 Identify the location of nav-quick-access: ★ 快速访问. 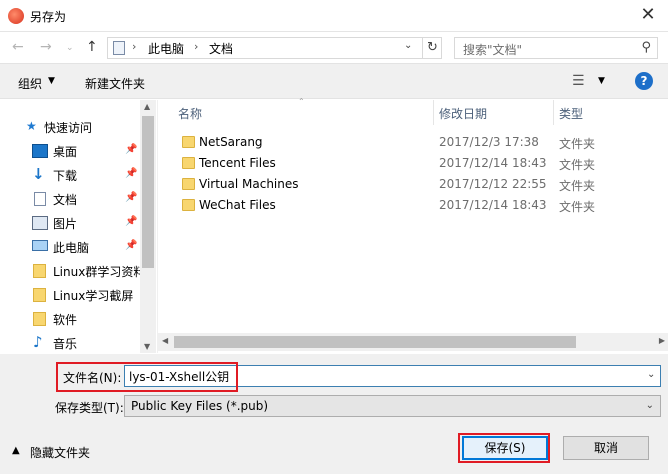
(70, 127).